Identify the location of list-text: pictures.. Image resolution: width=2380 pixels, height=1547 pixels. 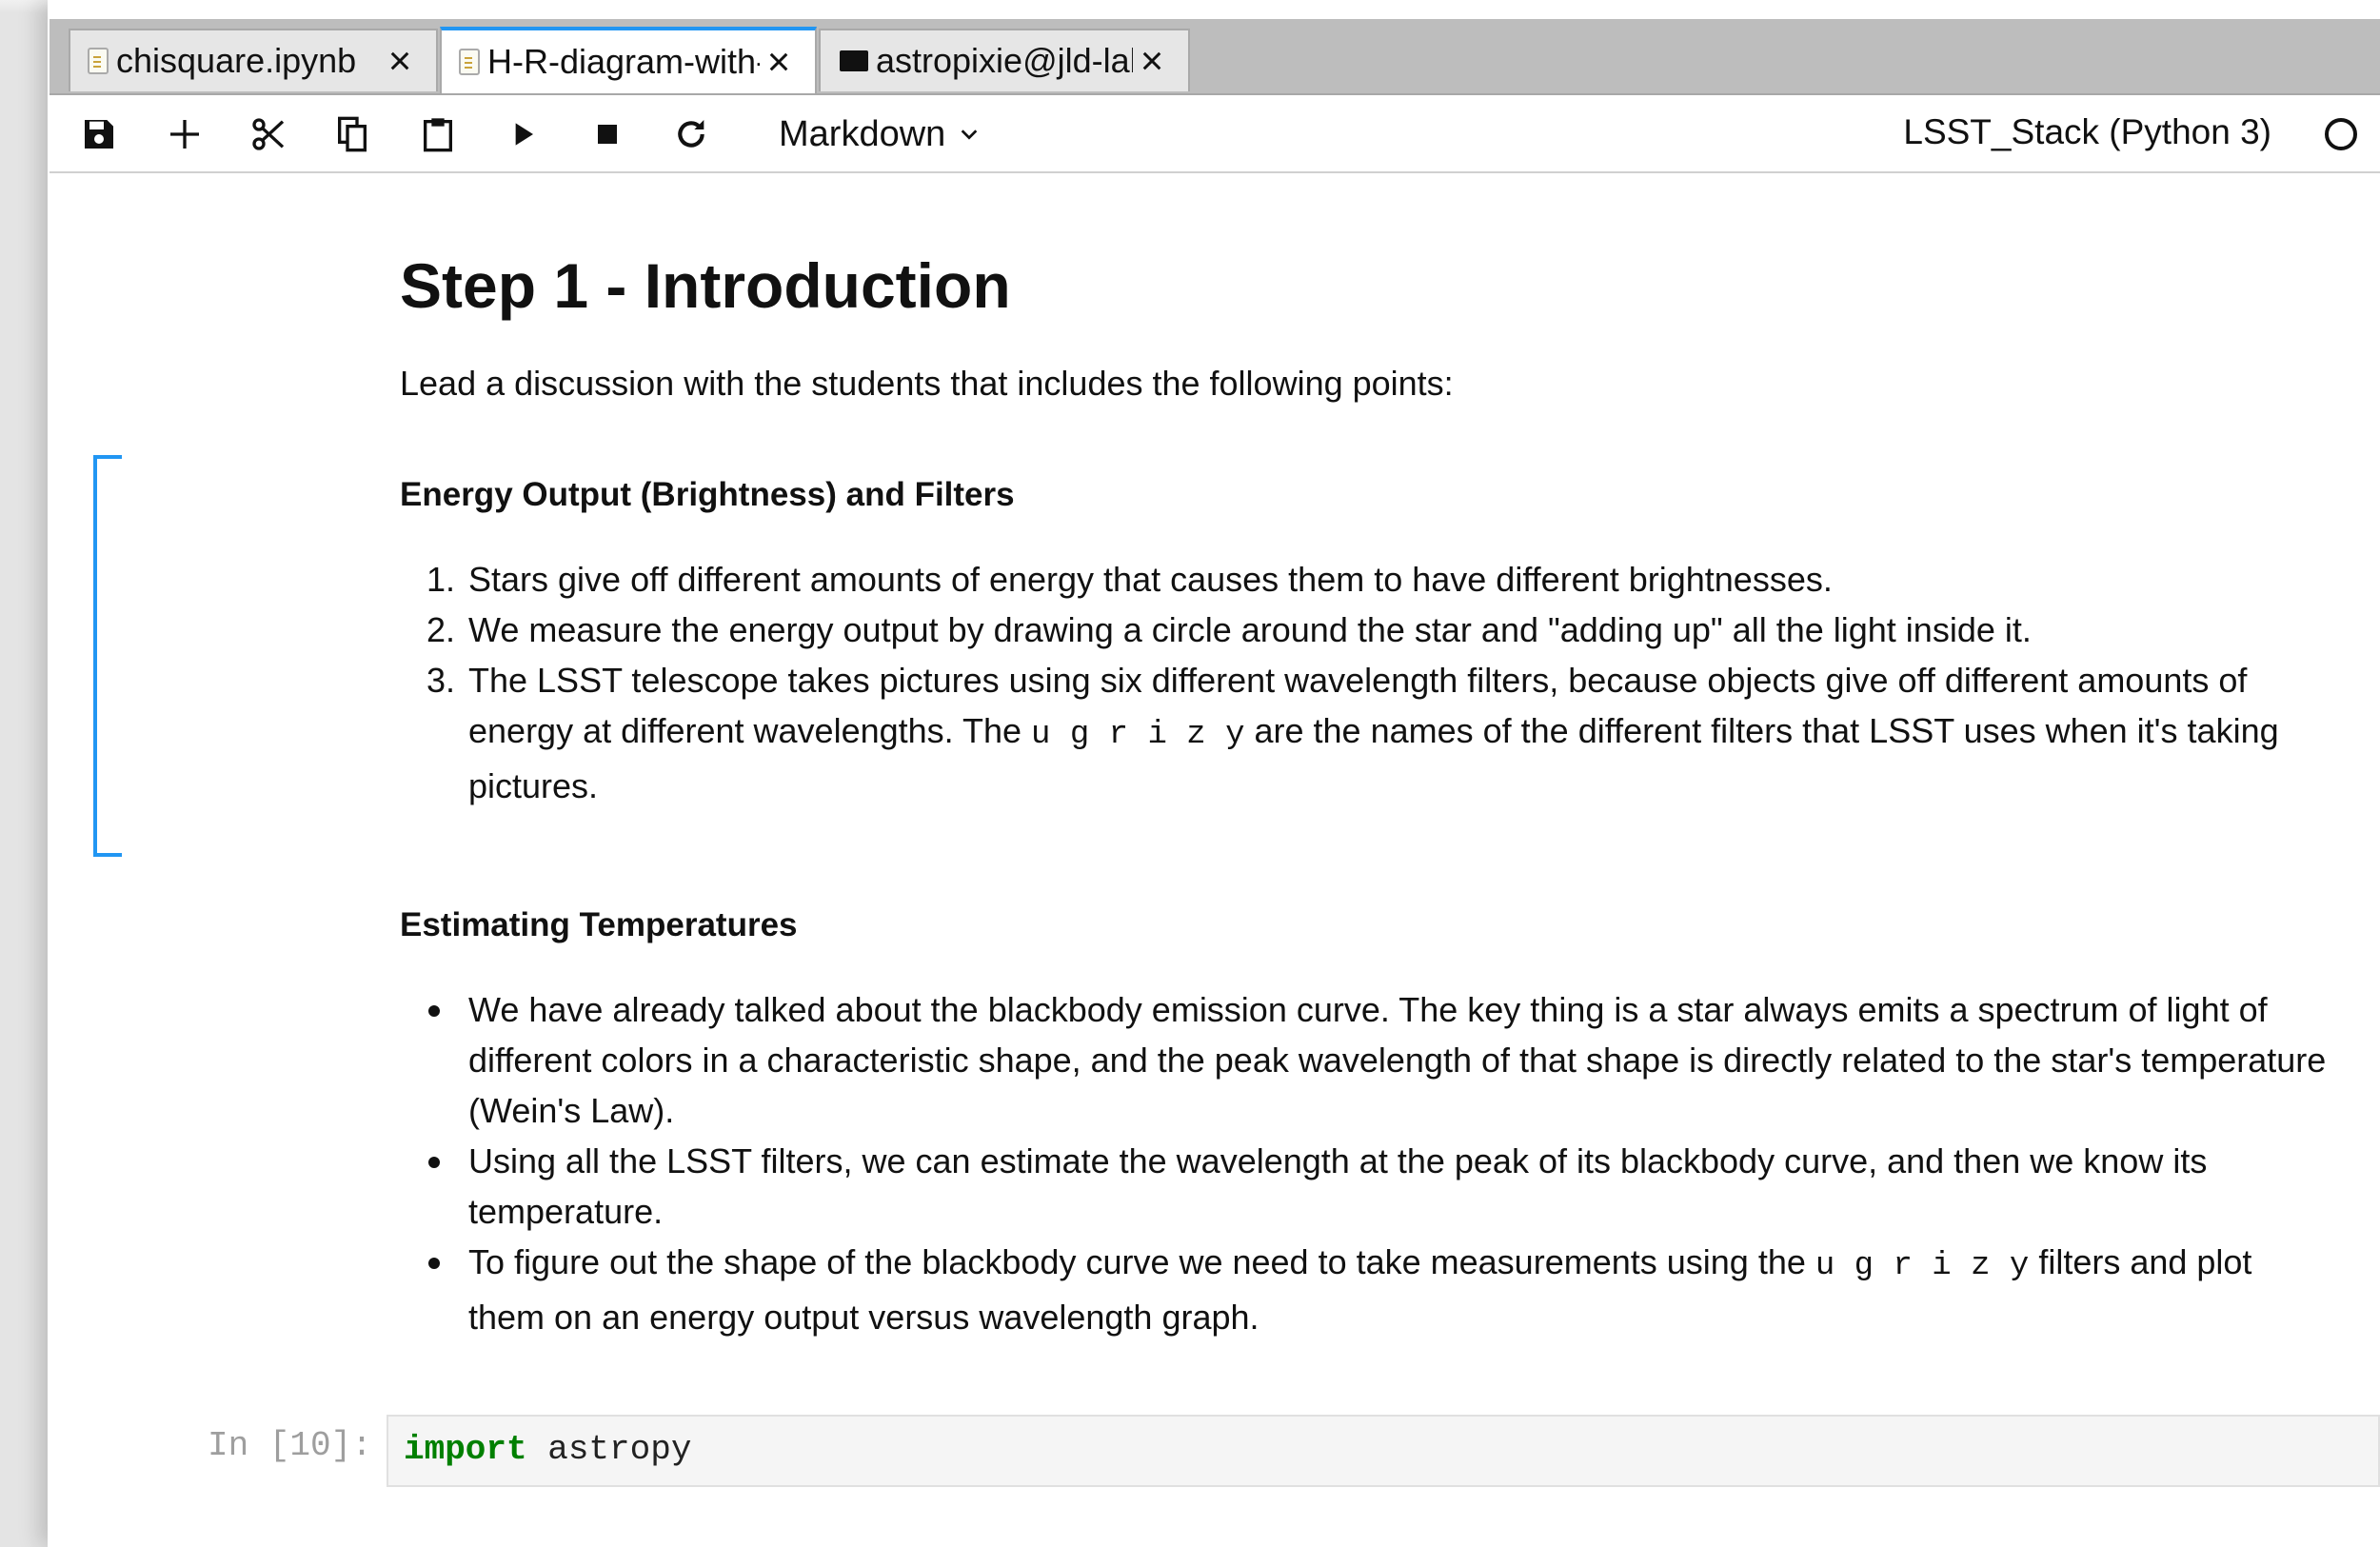
(533, 785).